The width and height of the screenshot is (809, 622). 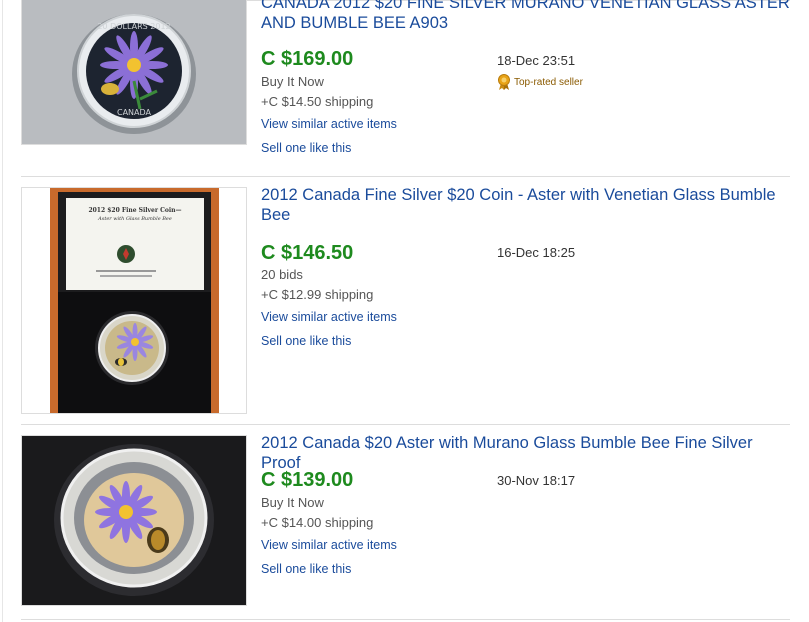 I want to click on listing-2-sell-link: Sell one like this, so click(x=306, y=341).